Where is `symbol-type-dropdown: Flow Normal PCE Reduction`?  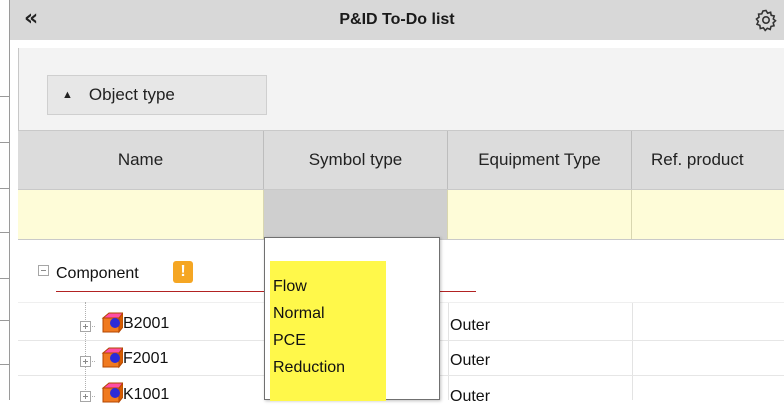
symbol-type-dropdown: Flow Normal PCE Reduction is located at coordinates (352, 319).